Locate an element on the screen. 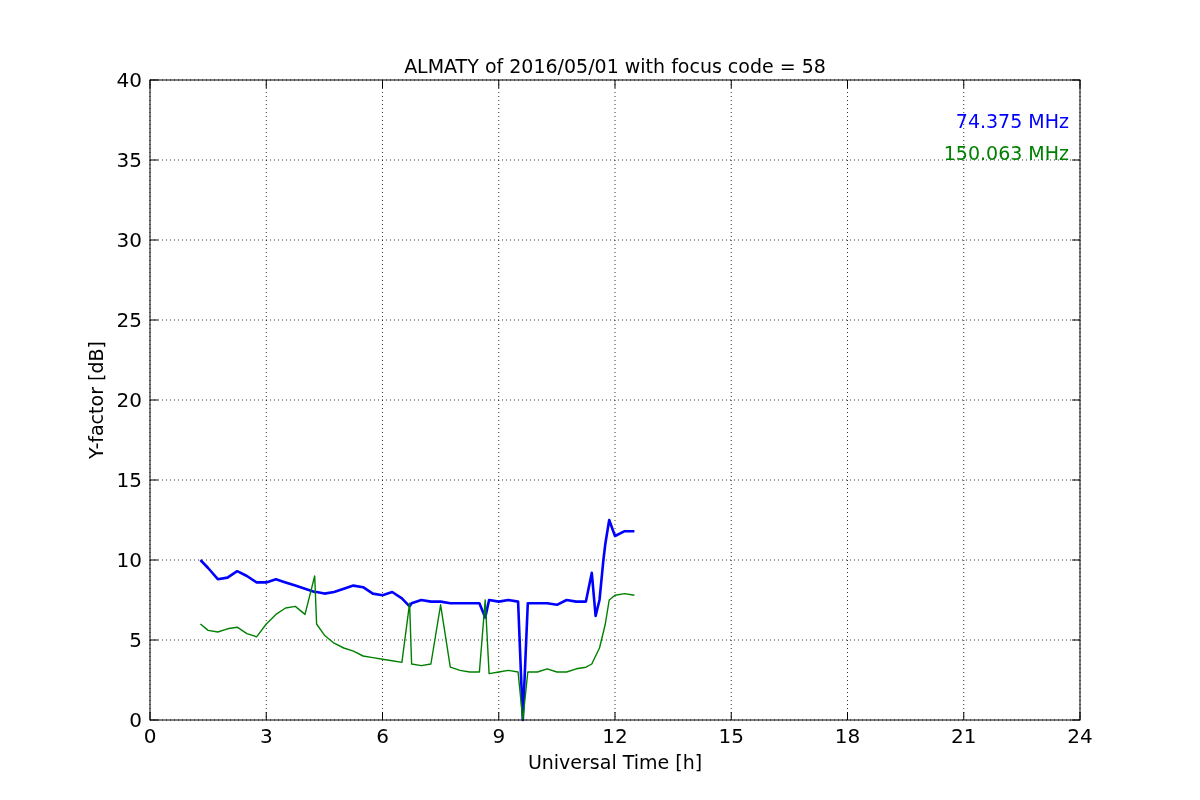  x-tick-label: 3 is located at coordinates (266, 736).